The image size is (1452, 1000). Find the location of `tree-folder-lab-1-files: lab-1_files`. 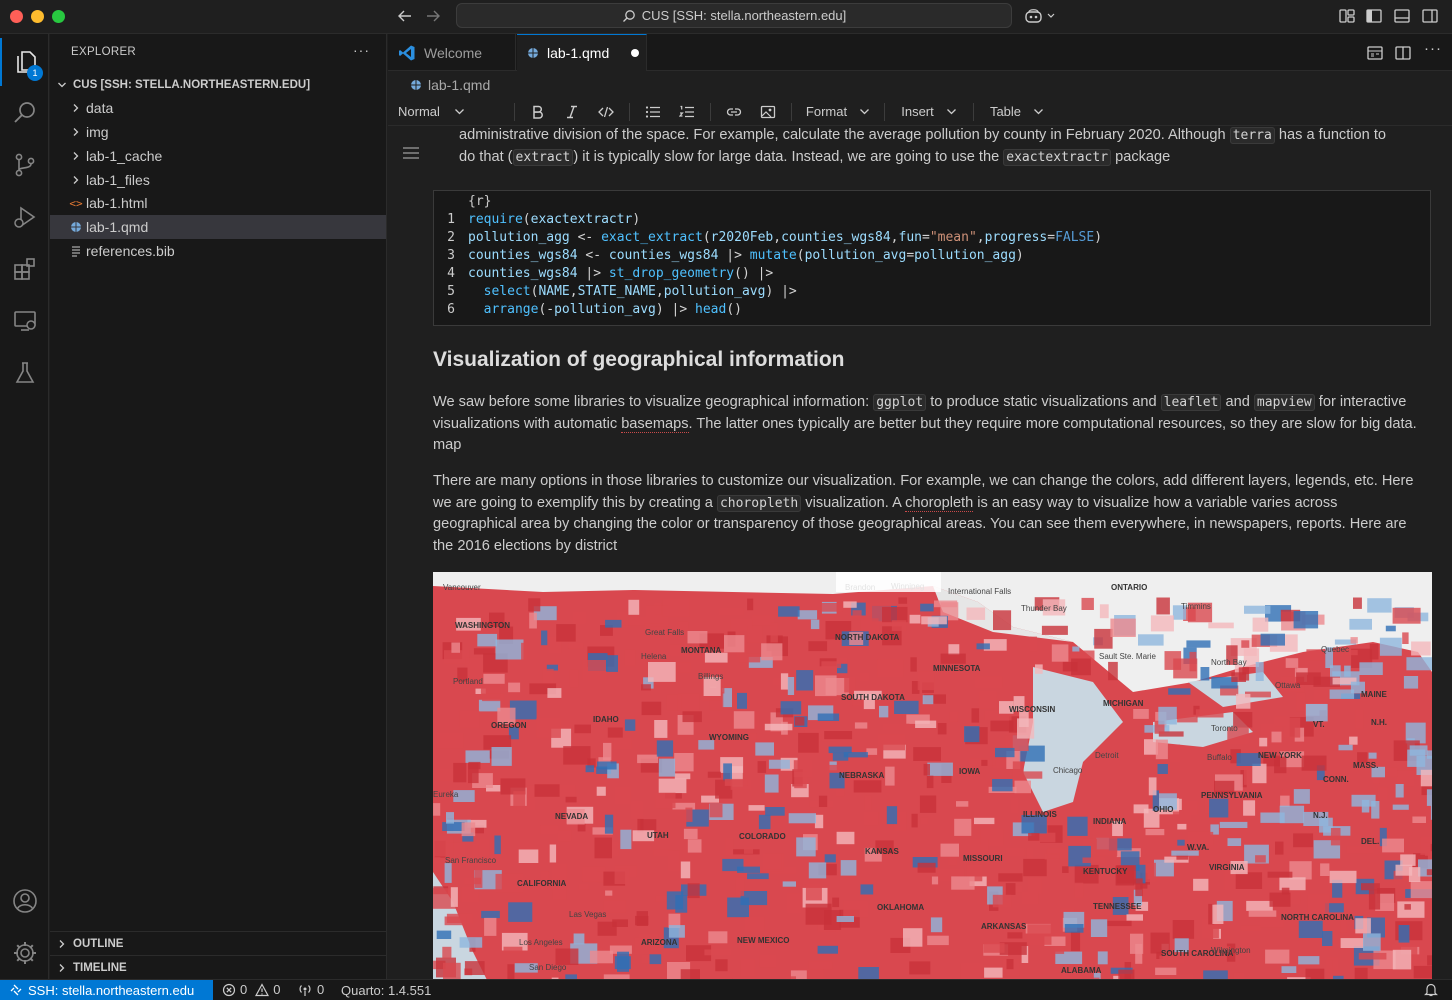

tree-folder-lab-1-files: lab-1_files is located at coordinates (218, 180).